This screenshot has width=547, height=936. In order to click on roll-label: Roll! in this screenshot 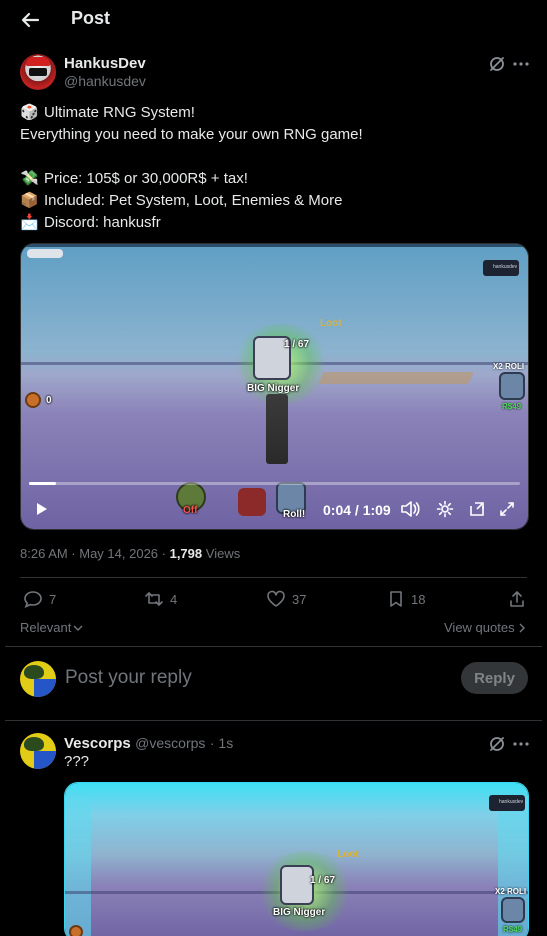, I will do `click(294, 514)`.